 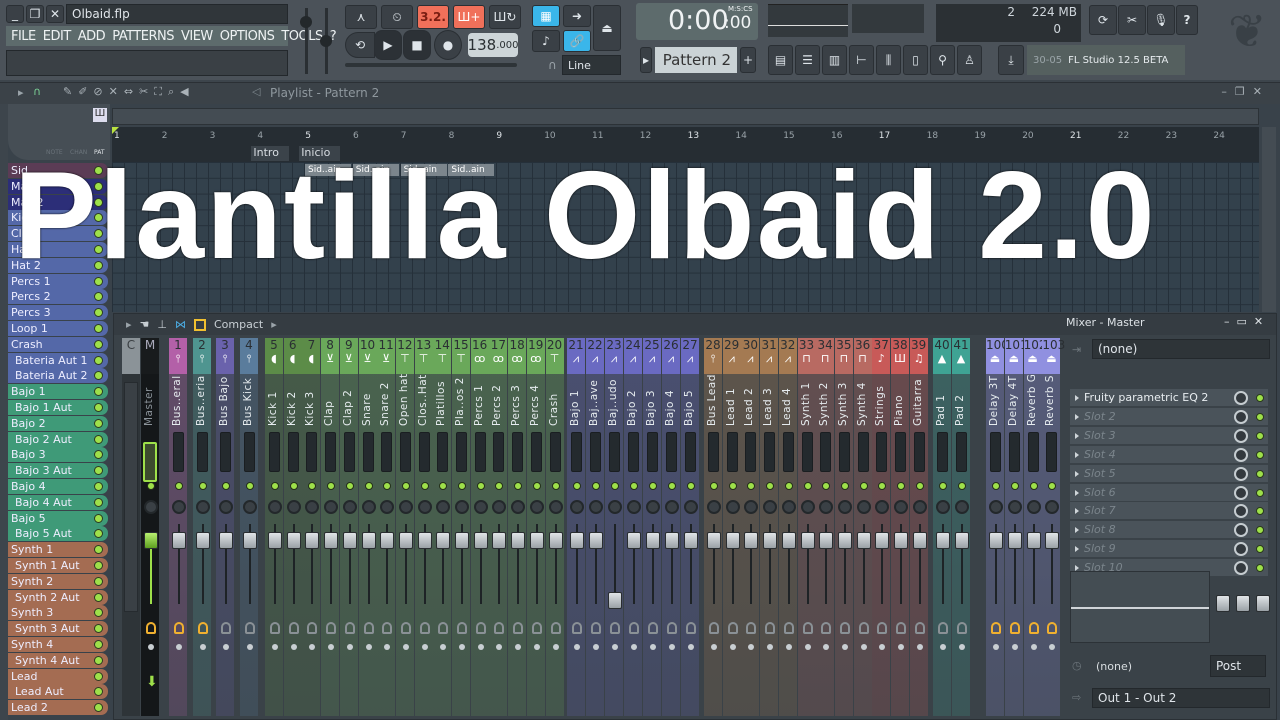 What do you see at coordinates (58, 502) in the screenshot?
I see `playlist-track: Bajo 4 Aut` at bounding box center [58, 502].